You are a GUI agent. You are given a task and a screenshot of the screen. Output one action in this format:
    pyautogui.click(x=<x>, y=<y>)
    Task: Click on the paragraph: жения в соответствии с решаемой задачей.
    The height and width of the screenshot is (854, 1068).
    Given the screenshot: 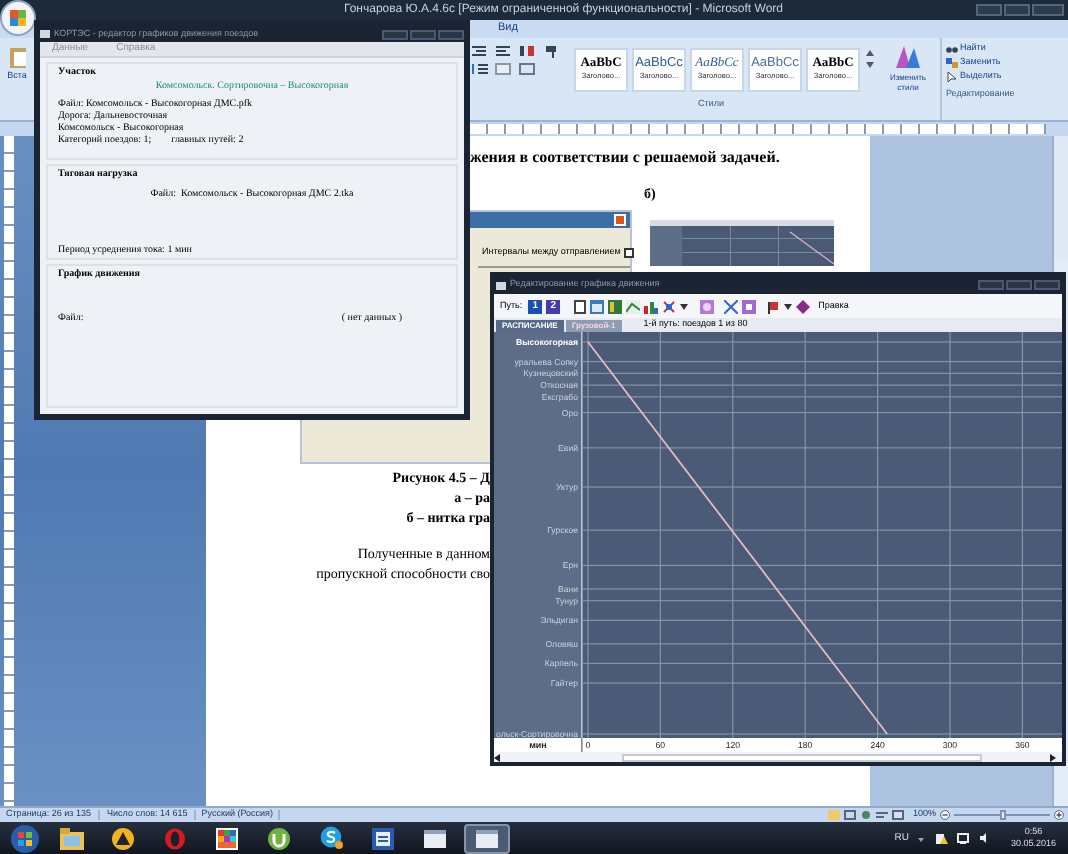 What is the action you would take?
    pyautogui.click(x=626, y=158)
    